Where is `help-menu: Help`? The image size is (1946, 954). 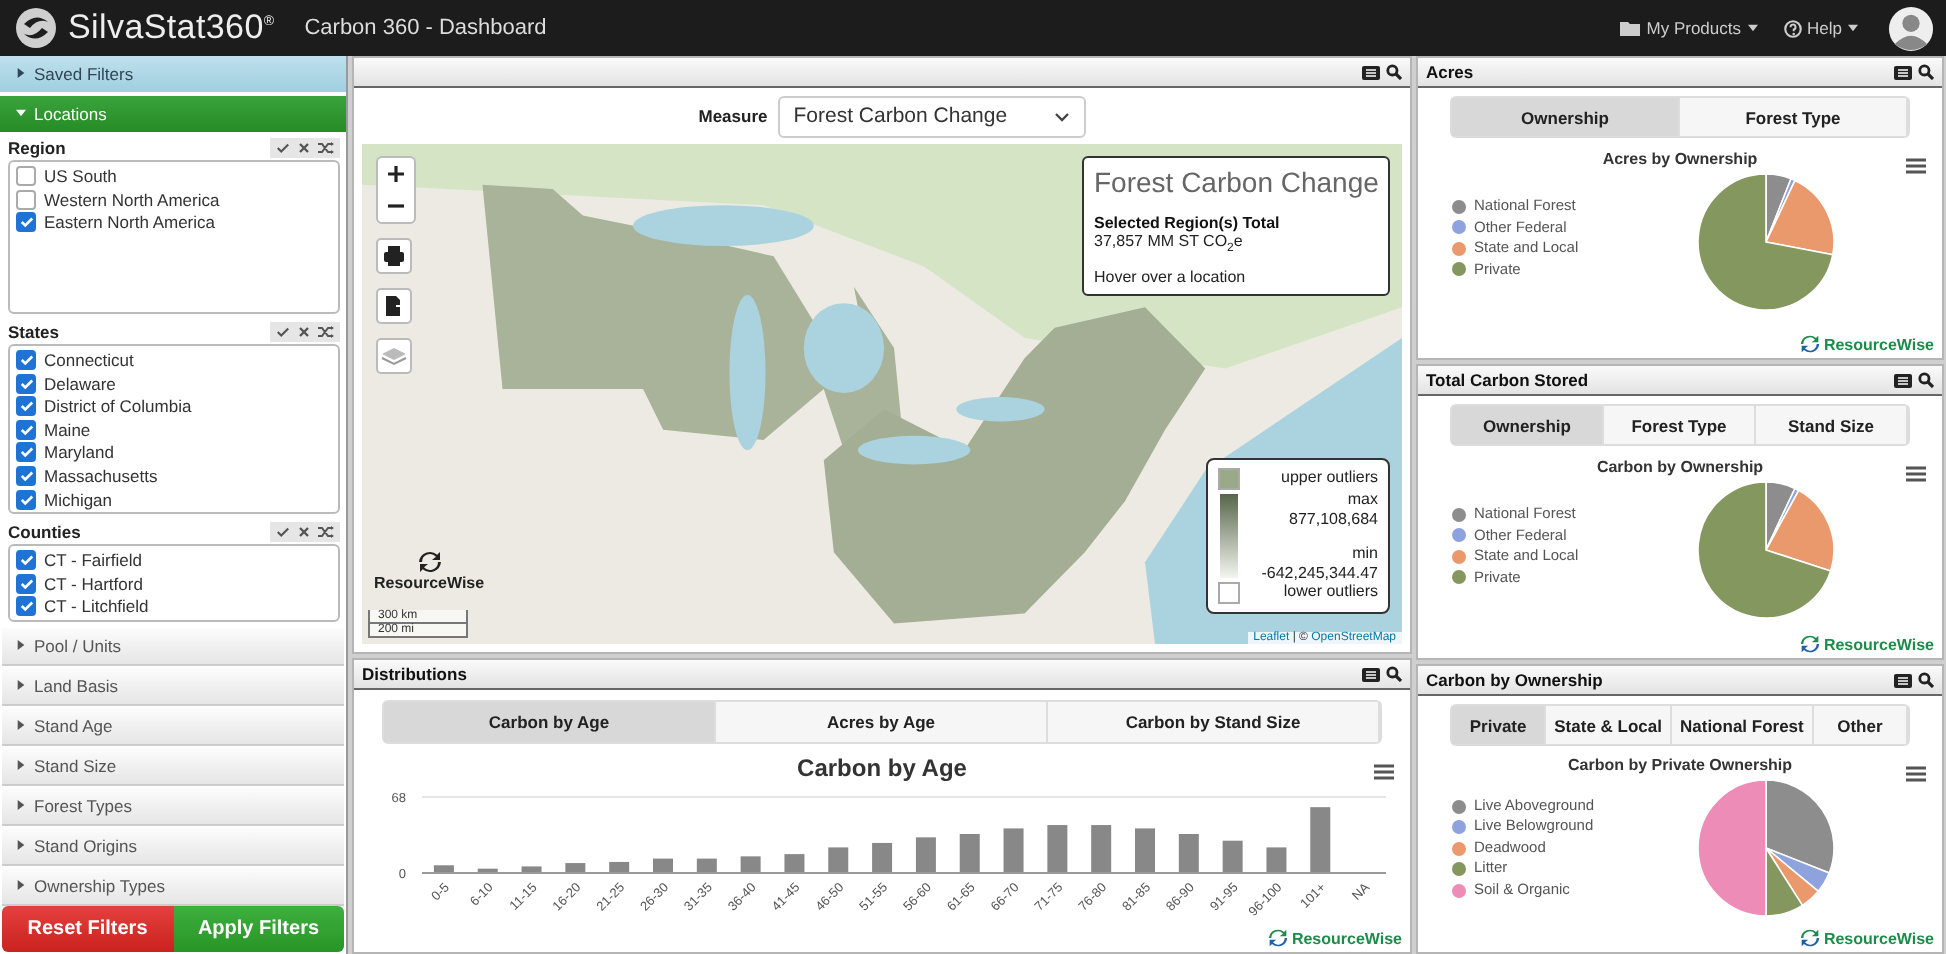 help-menu: Help is located at coordinates (1820, 28).